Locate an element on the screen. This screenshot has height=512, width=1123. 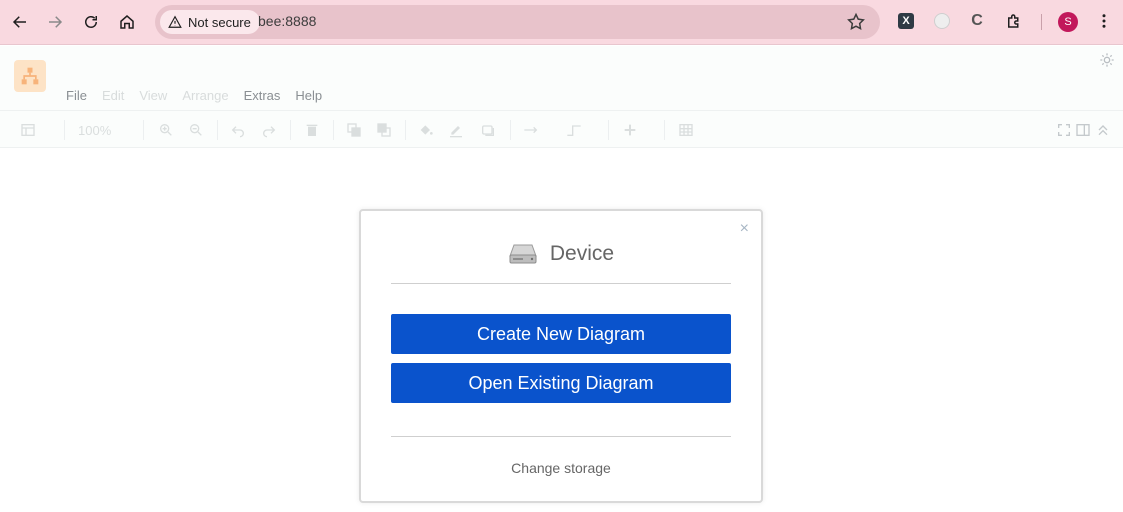
straight-arrow-icon is located at coordinates (531, 130).